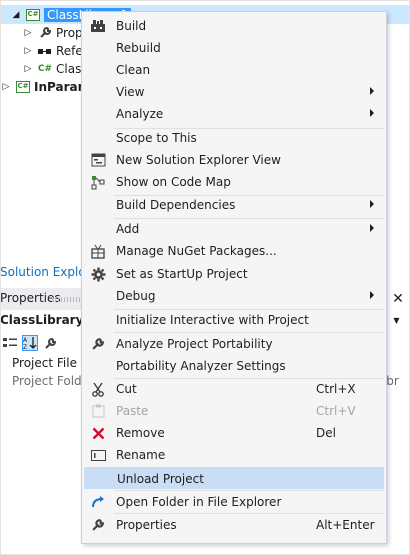 The height and width of the screenshot is (555, 410). Describe the element at coordinates (156, 138) in the screenshot. I see `menu-item-label: Scope to This` at that location.